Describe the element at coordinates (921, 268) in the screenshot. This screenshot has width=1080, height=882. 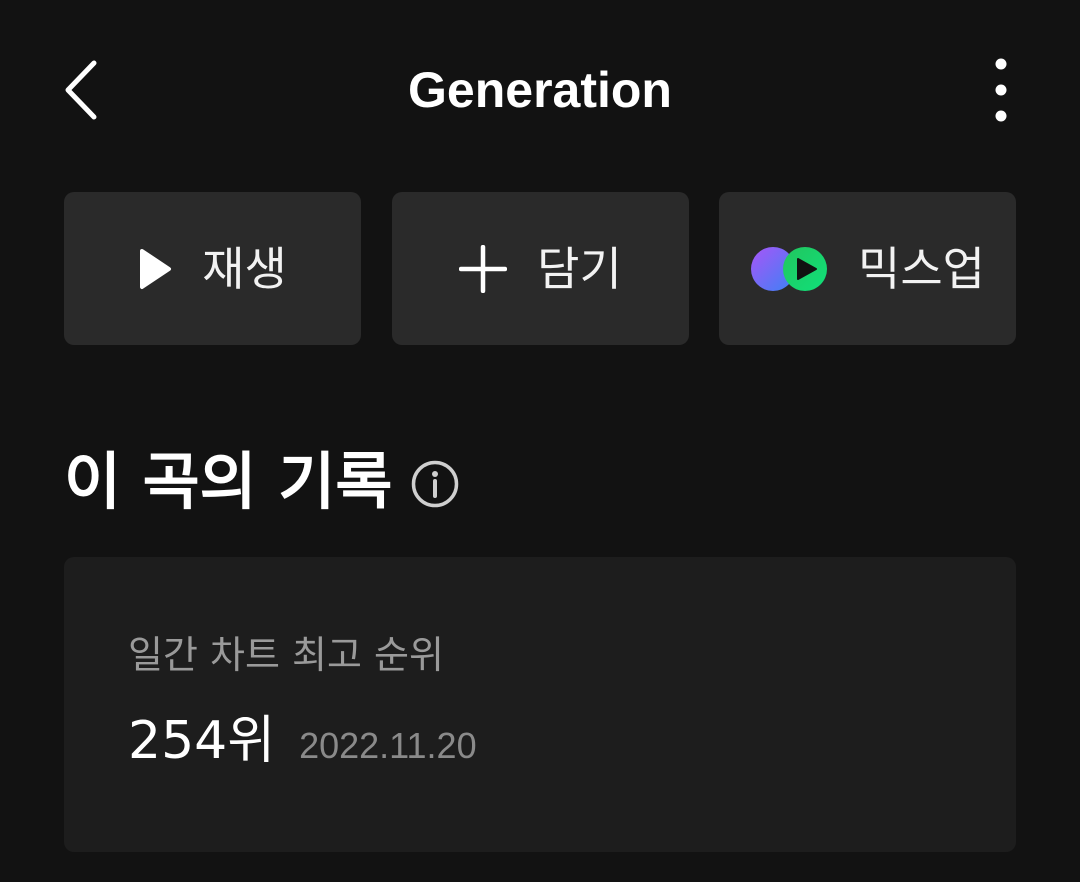
I see `mixup-label: 믹스업` at that location.